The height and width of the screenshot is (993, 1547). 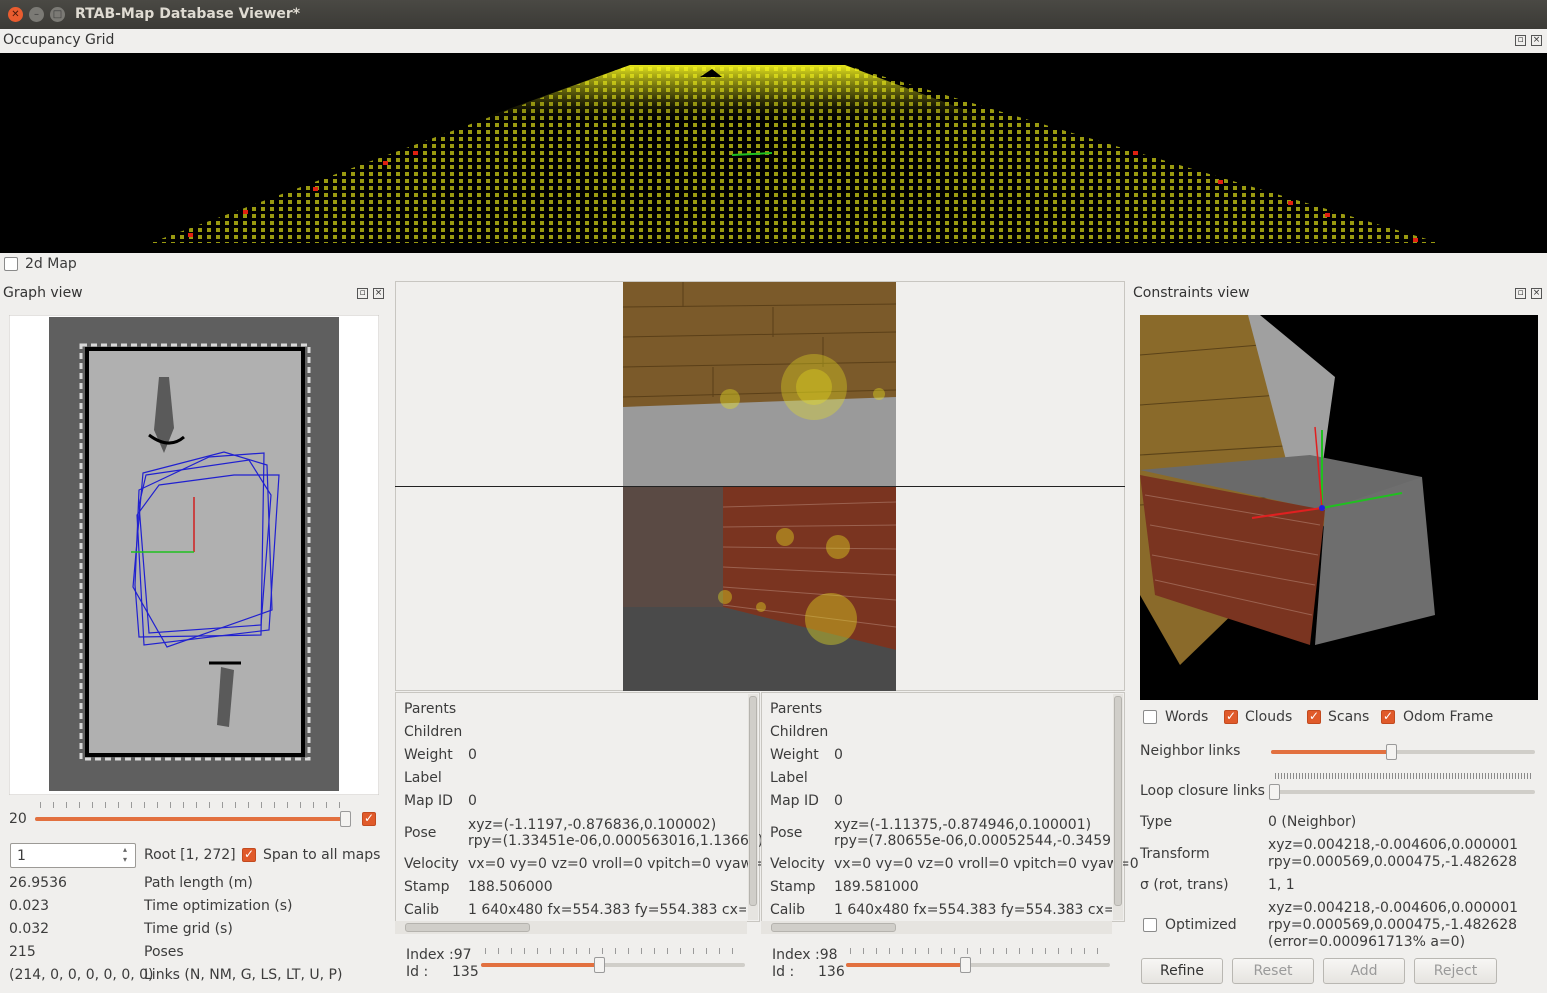 I want to click on stat-value: 0.023, so click(x=29, y=906).